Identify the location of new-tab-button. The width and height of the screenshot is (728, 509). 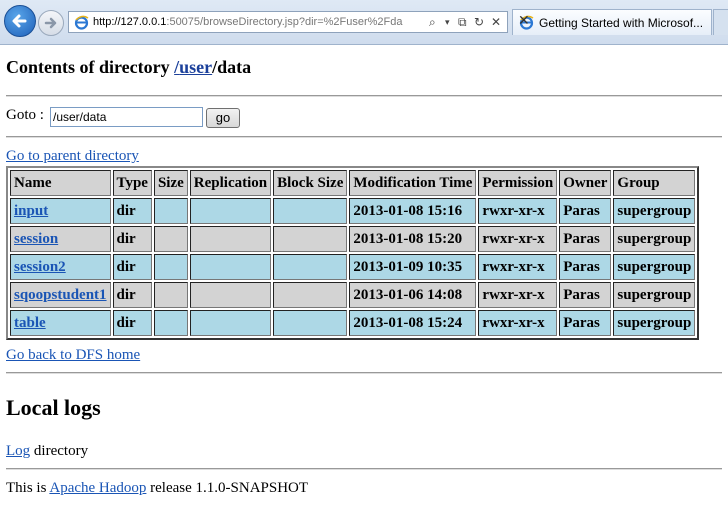
(720, 22).